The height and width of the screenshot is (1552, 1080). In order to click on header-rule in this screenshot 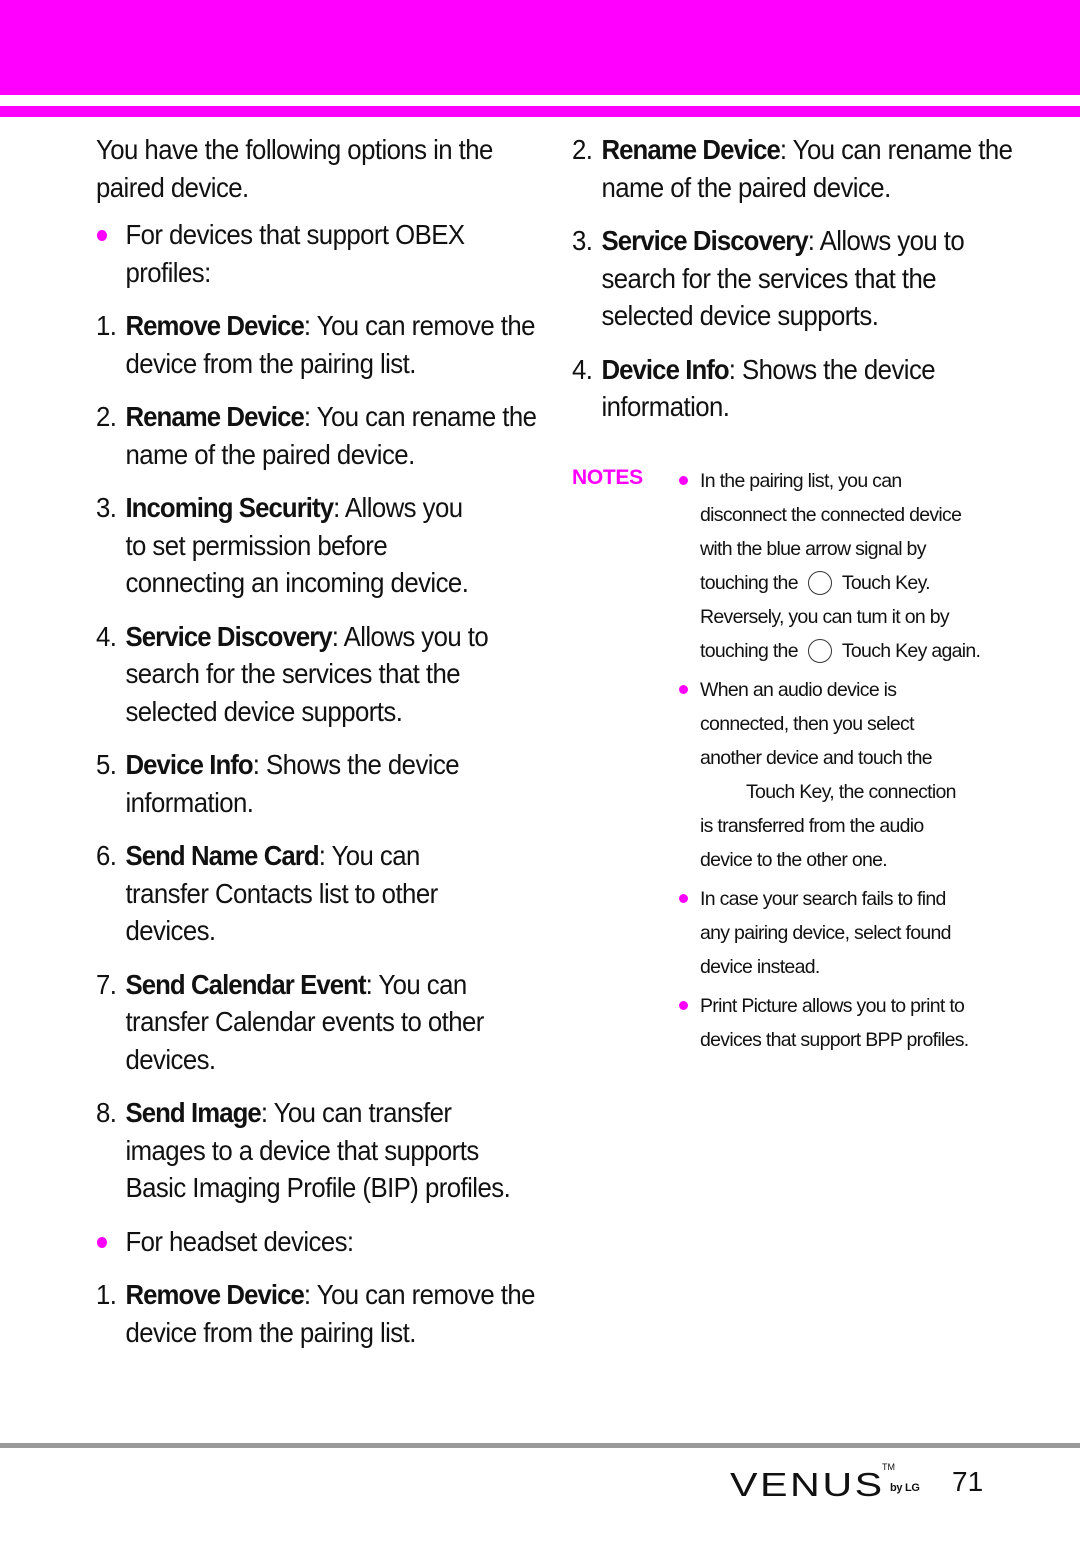, I will do `click(540, 111)`.